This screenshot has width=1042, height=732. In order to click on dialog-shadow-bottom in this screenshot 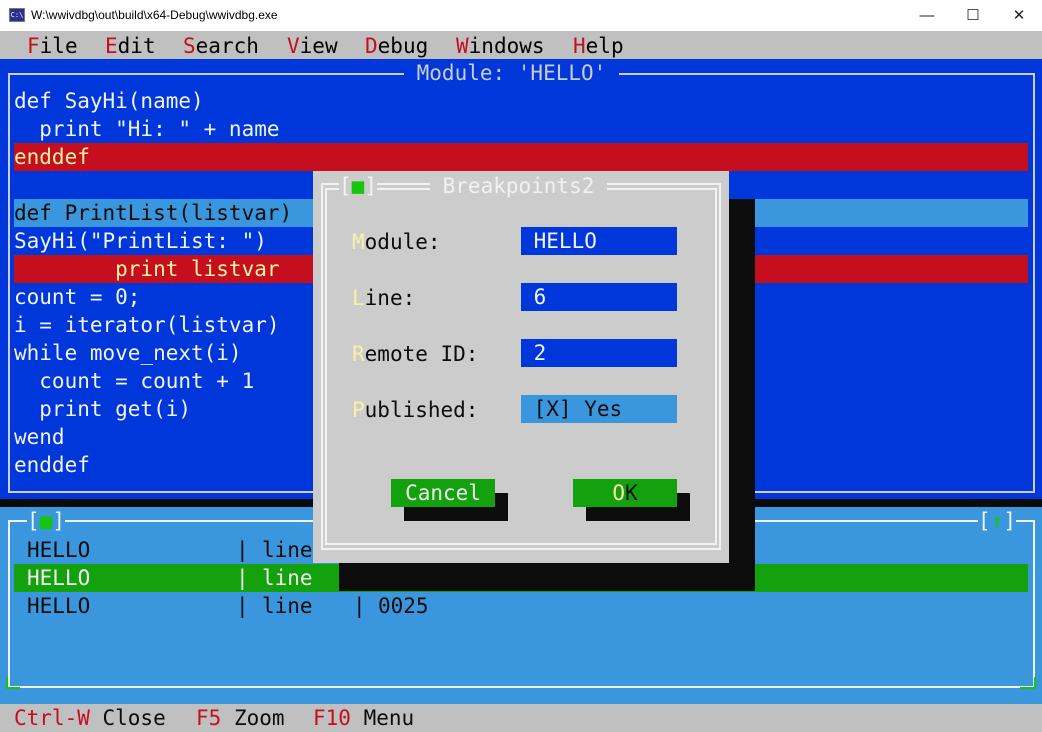, I will do `click(547, 577)`.